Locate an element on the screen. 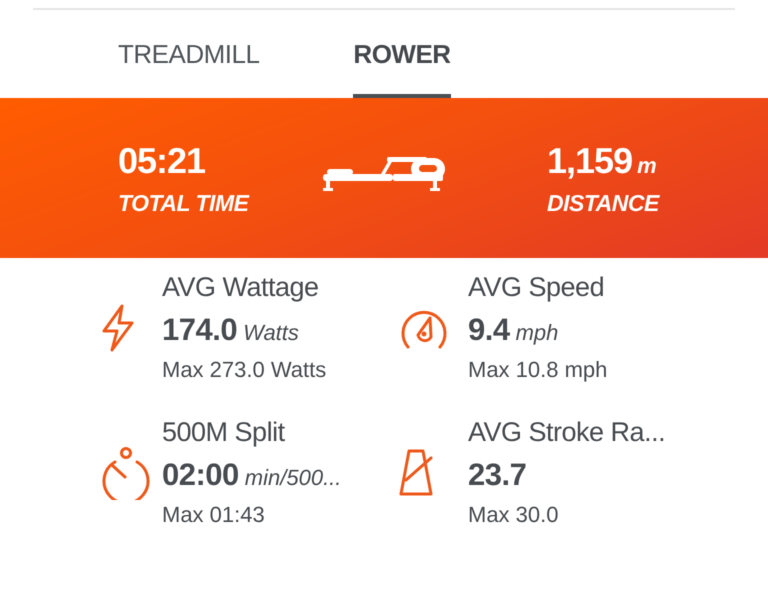  metric-title: AVG Speed is located at coordinates (537, 287).